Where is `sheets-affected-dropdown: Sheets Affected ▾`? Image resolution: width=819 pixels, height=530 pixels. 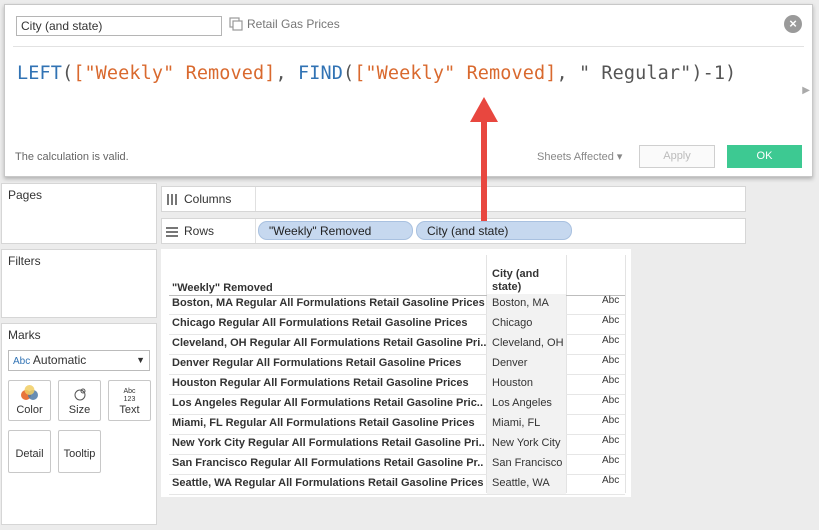 sheets-affected-dropdown: Sheets Affected ▾ is located at coordinates (579, 156).